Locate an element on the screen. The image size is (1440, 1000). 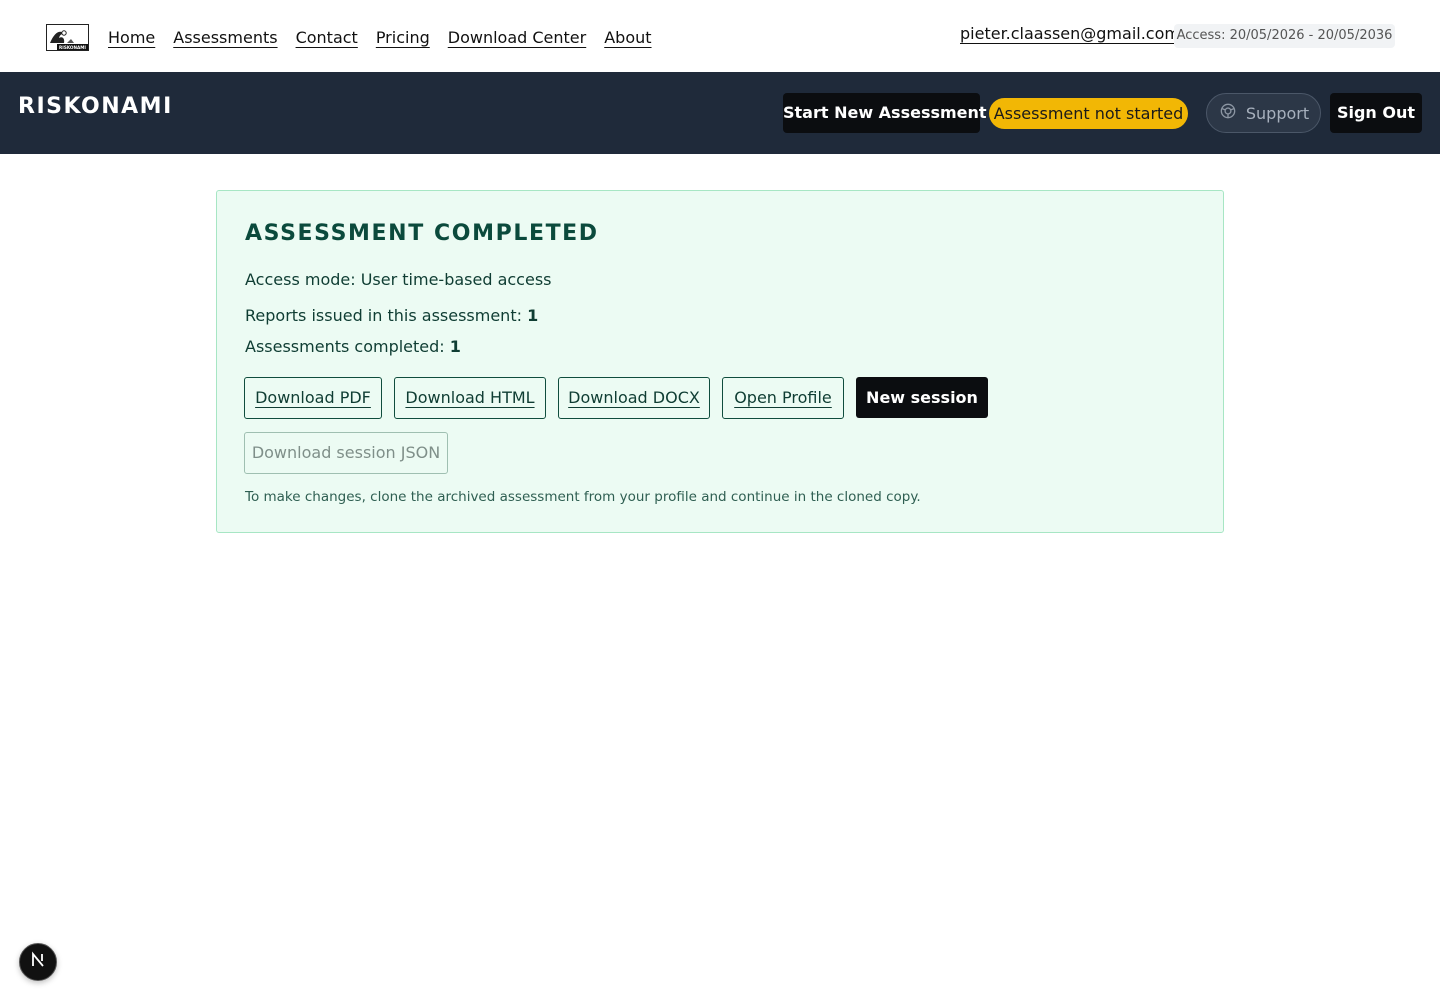
support-button-label: Support is located at coordinates (1277, 113).